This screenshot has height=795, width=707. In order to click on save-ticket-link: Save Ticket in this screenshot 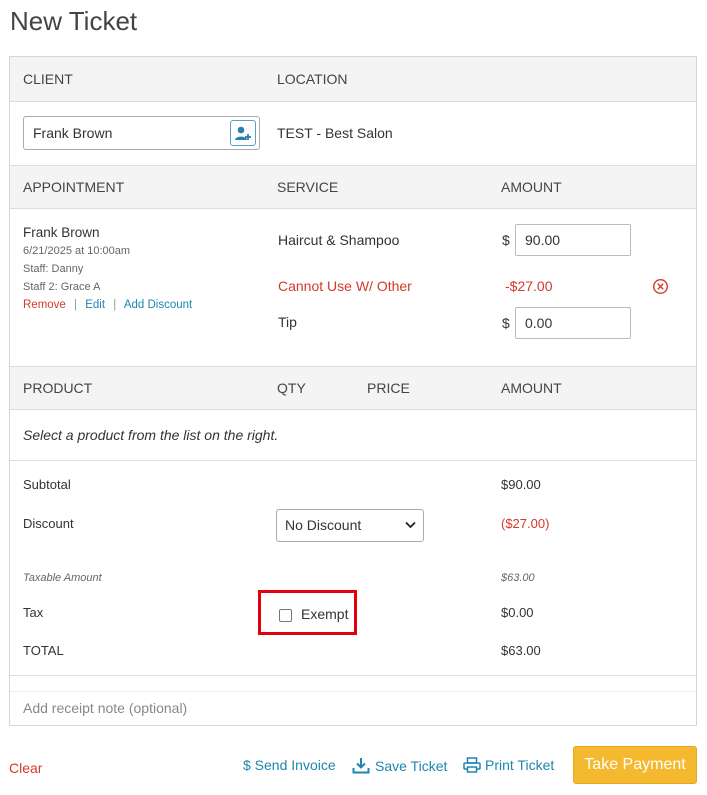, I will do `click(399, 765)`.